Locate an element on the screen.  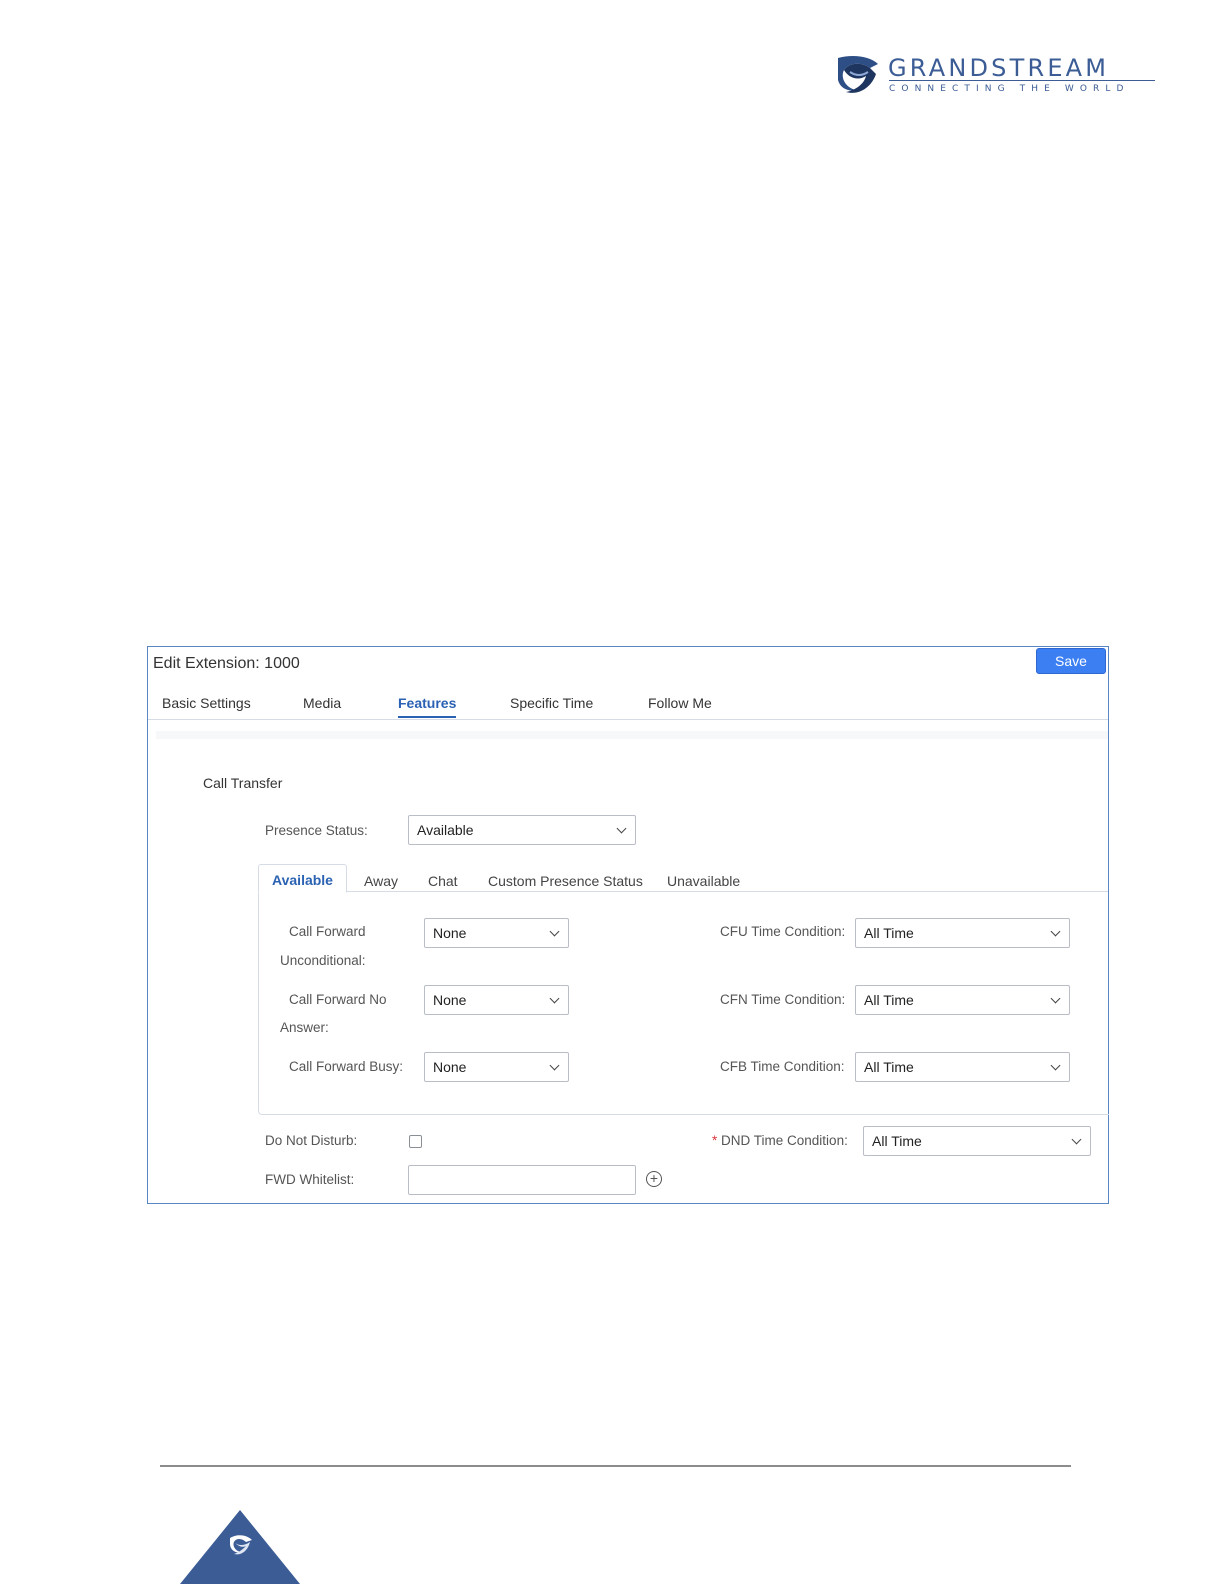
dnd-checkbox is located at coordinates (415, 1141).